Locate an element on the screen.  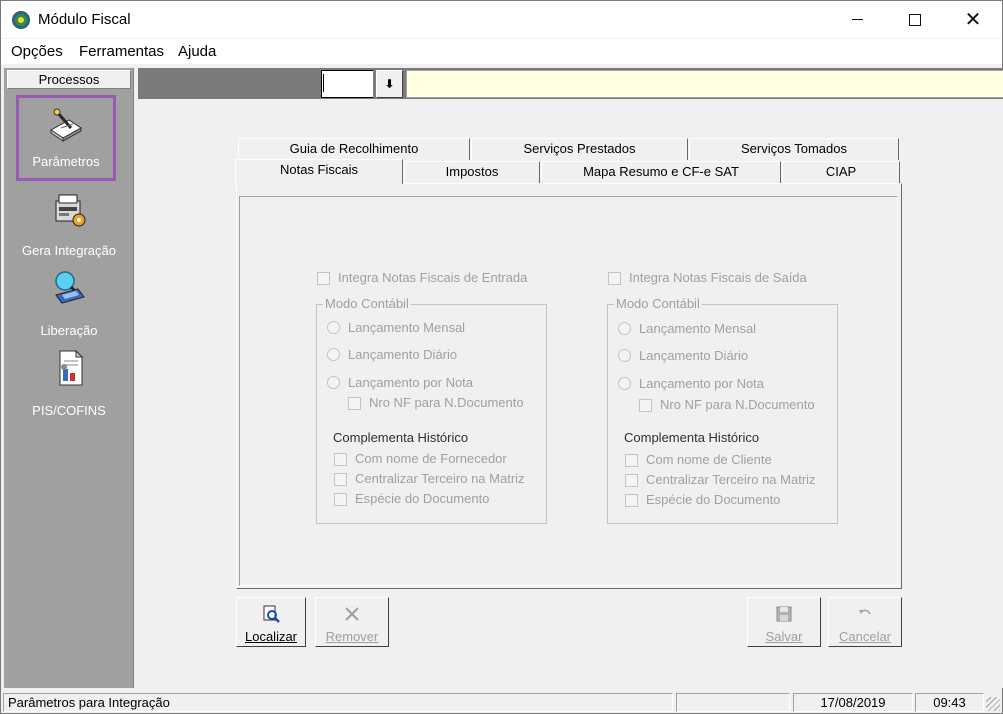
search-document-icon is located at coordinates (271, 614).